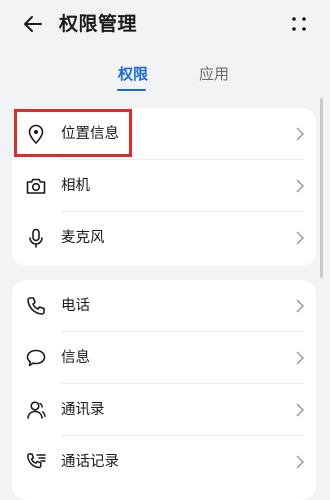 The height and width of the screenshot is (500, 330). What do you see at coordinates (165, 78) in the screenshot?
I see `tab-bar: 权限 应用` at bounding box center [165, 78].